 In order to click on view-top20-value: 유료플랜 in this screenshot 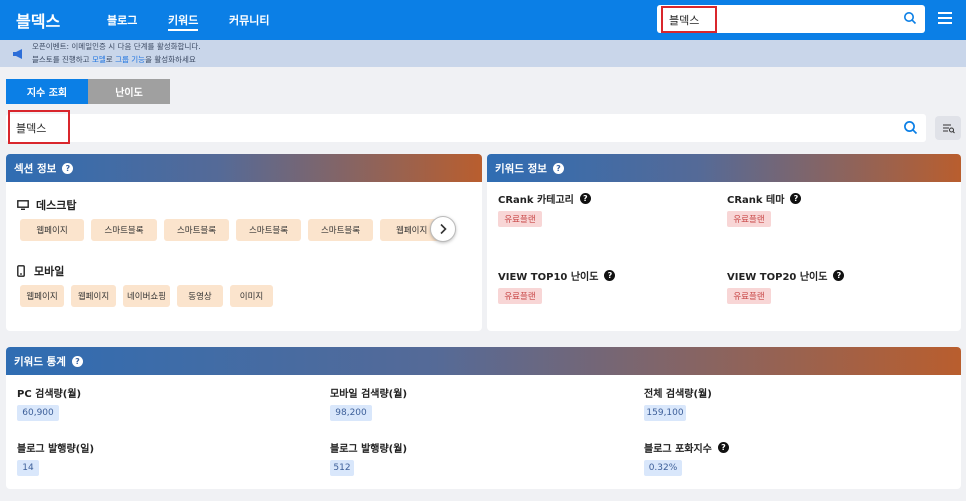, I will do `click(749, 296)`.